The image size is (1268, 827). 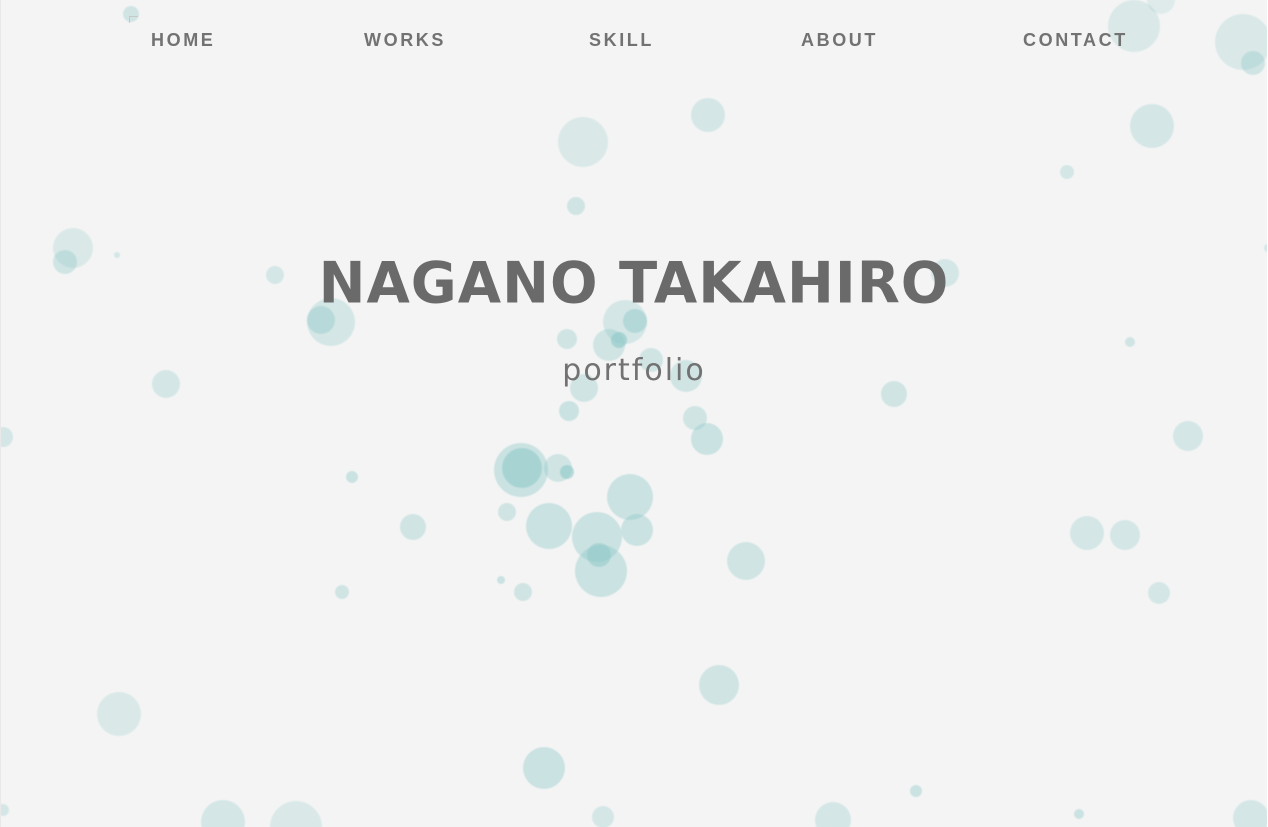 What do you see at coordinates (183, 40) in the screenshot?
I see `nav-home-link: HOME` at bounding box center [183, 40].